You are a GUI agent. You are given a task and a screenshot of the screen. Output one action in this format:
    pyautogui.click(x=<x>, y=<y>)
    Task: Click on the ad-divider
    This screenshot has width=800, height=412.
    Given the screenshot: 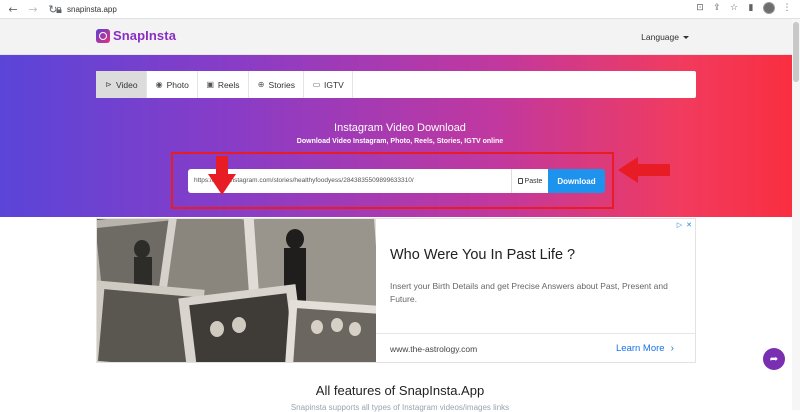 What is the action you would take?
    pyautogui.click(x=535, y=333)
    